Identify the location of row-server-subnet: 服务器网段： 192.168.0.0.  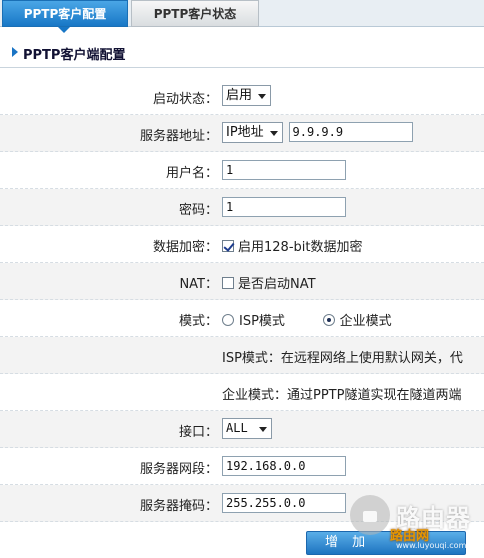
(242, 466).